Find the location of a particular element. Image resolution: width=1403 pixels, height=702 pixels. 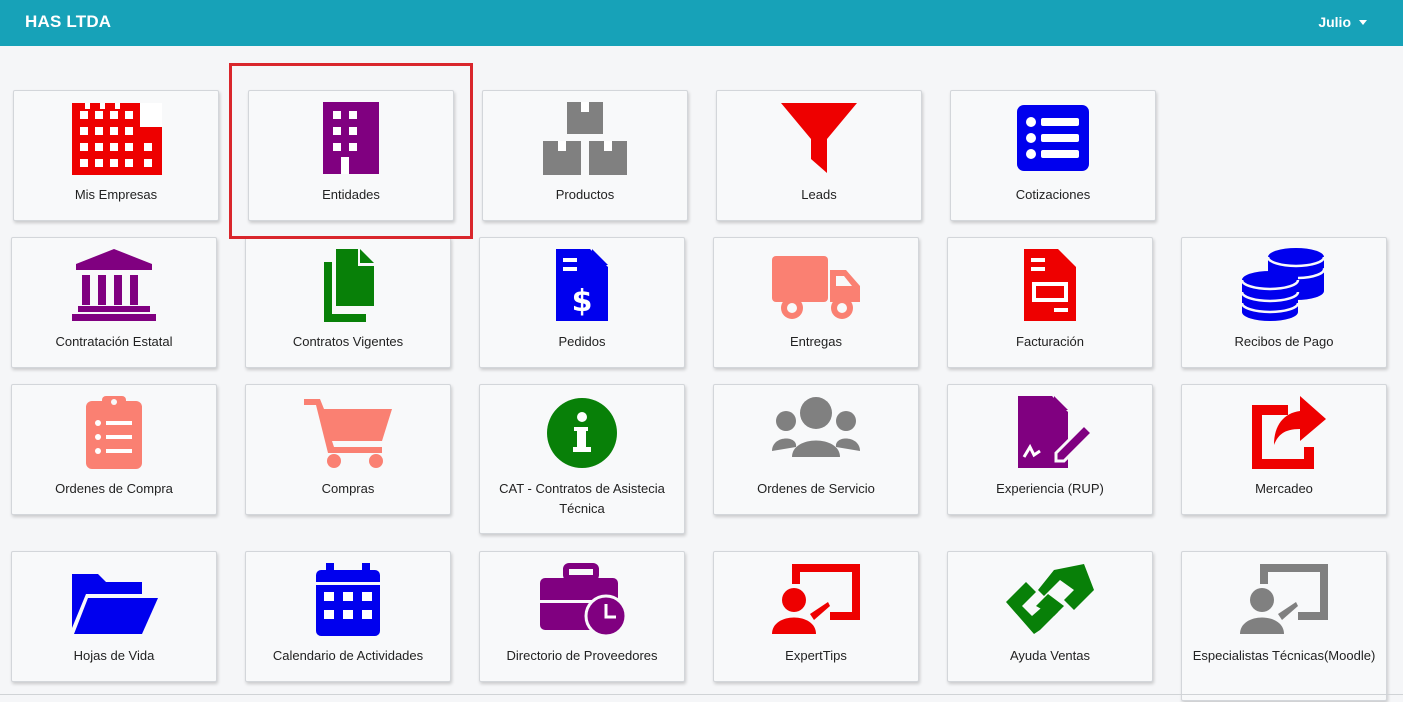

tile-label: Pedidos is located at coordinates (582, 341).